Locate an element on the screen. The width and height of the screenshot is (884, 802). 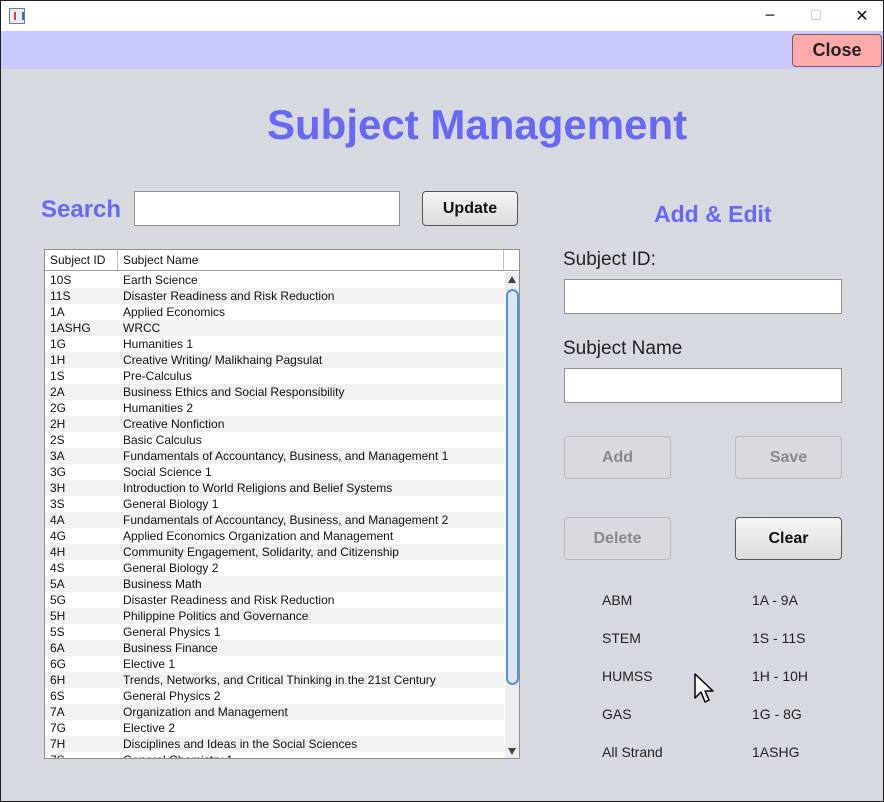
subject-id-cell: 1S is located at coordinates (57, 376).